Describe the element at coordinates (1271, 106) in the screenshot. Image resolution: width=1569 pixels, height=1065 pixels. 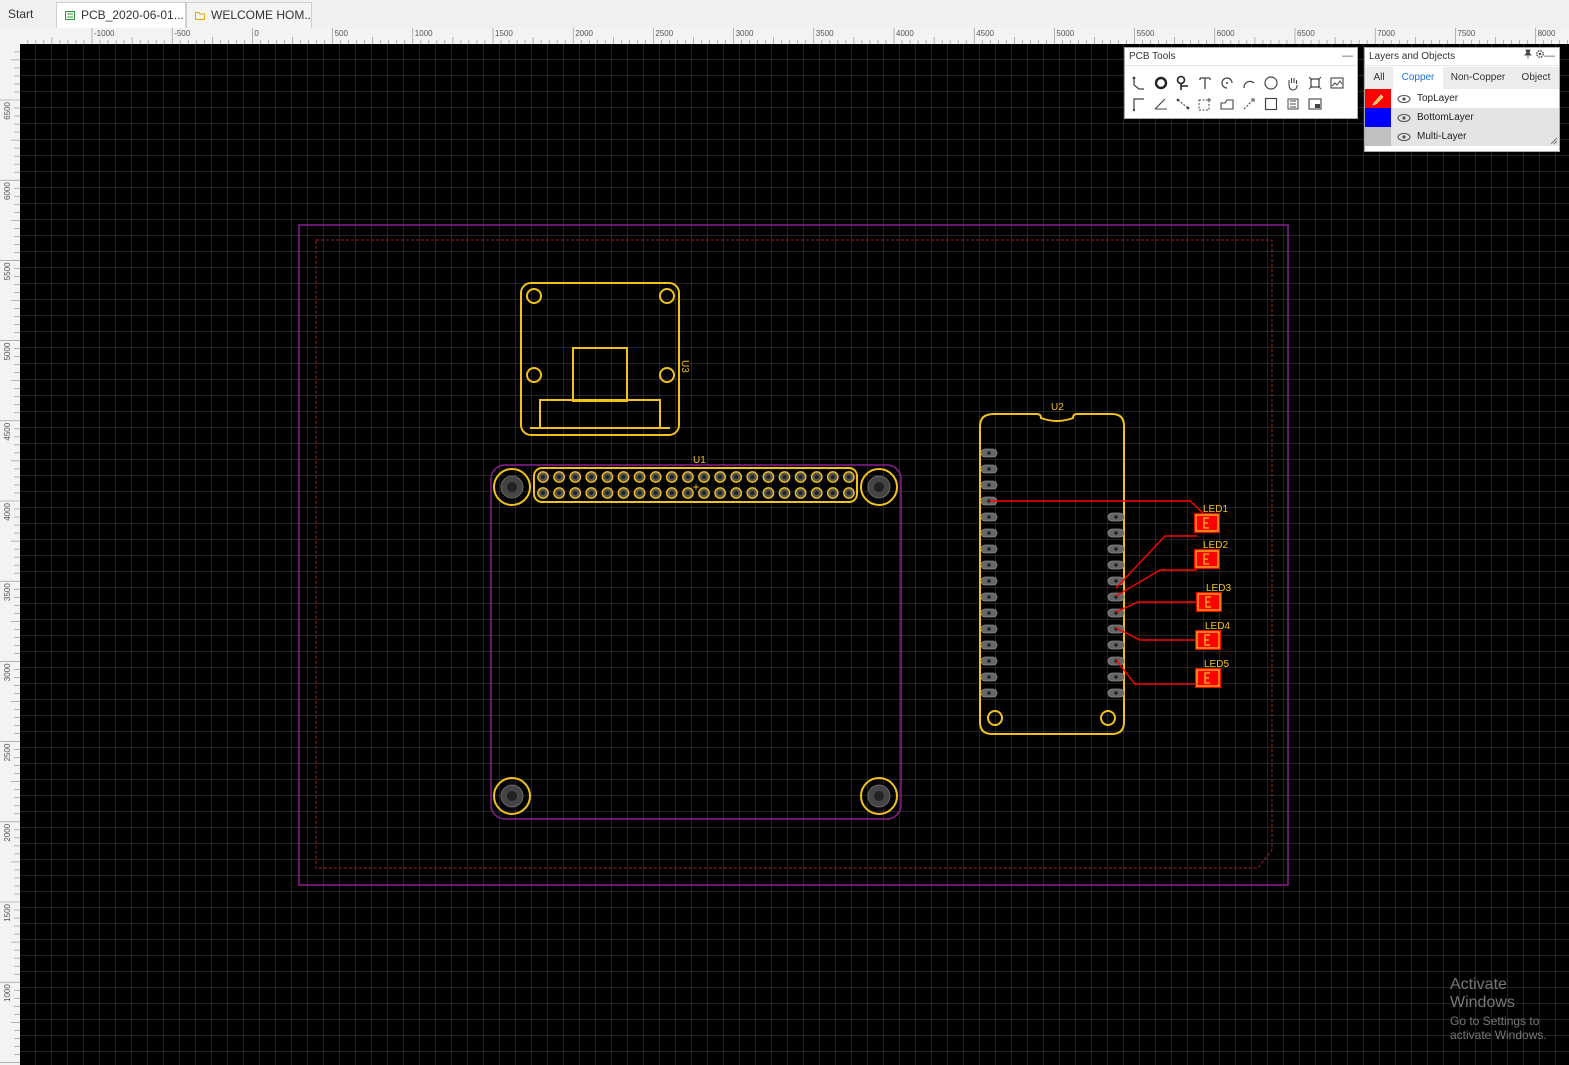
I see `rectangle-tool-icon` at that location.